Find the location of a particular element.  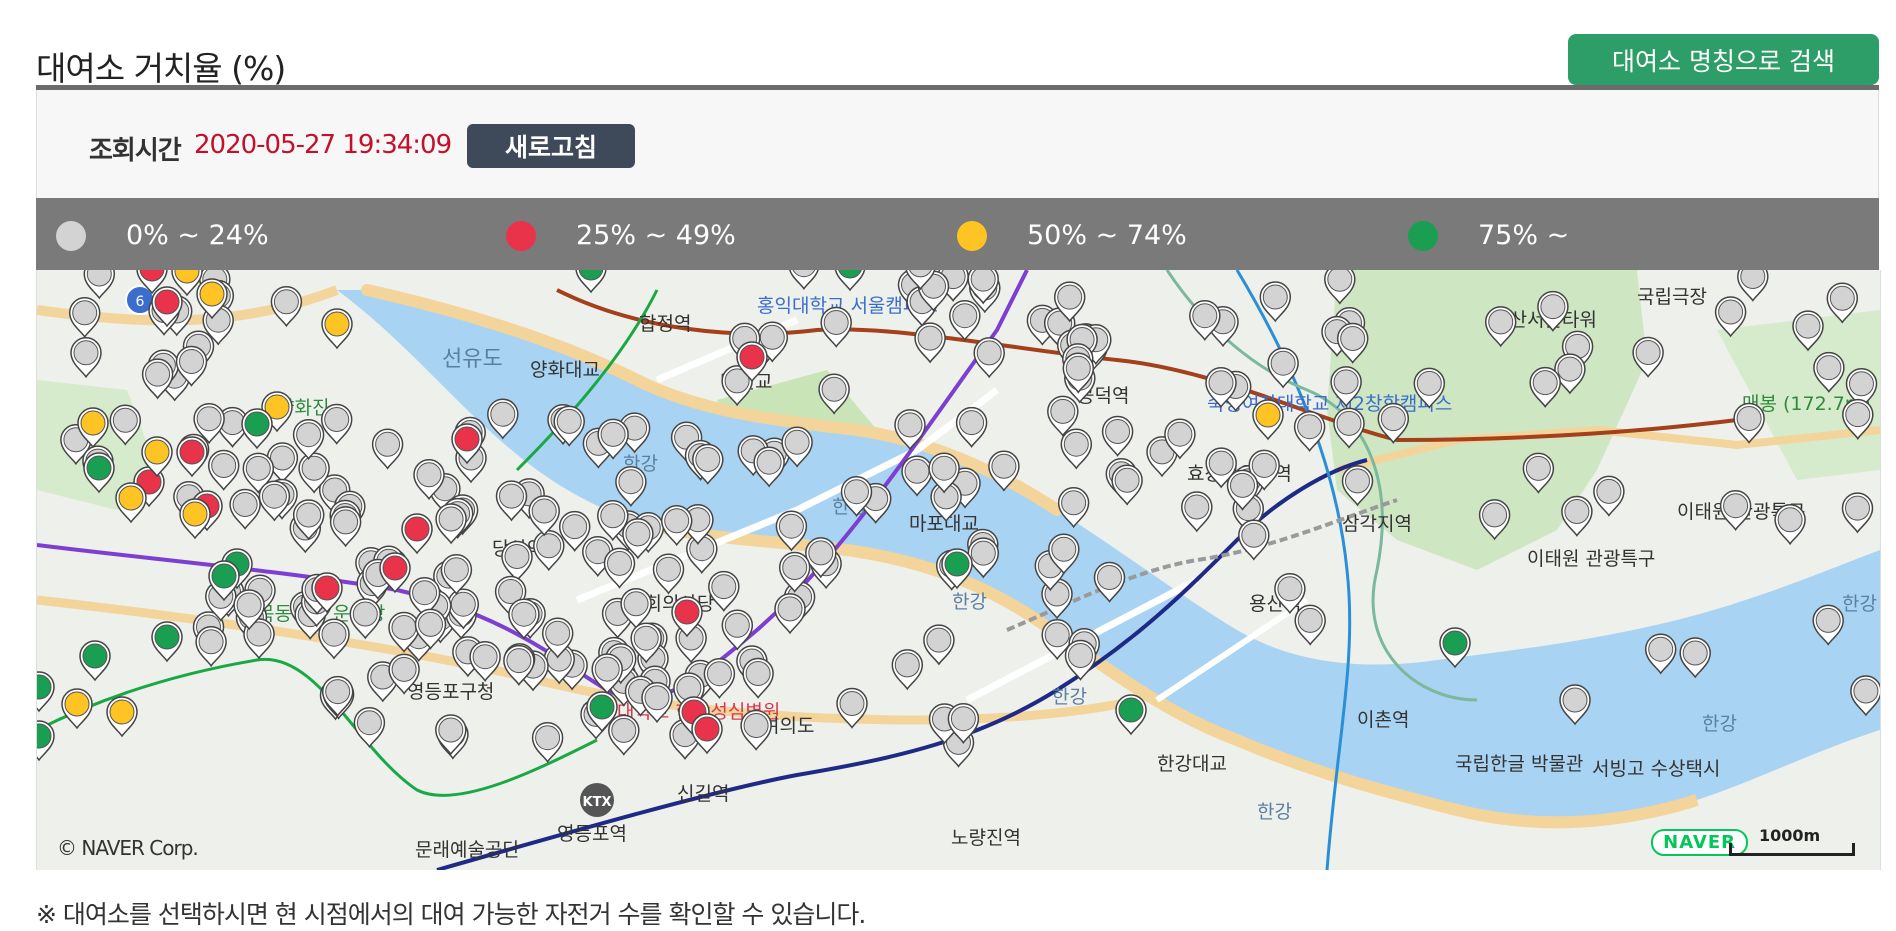

map-copyright: © NAVER Corp. is located at coordinates (128, 848).